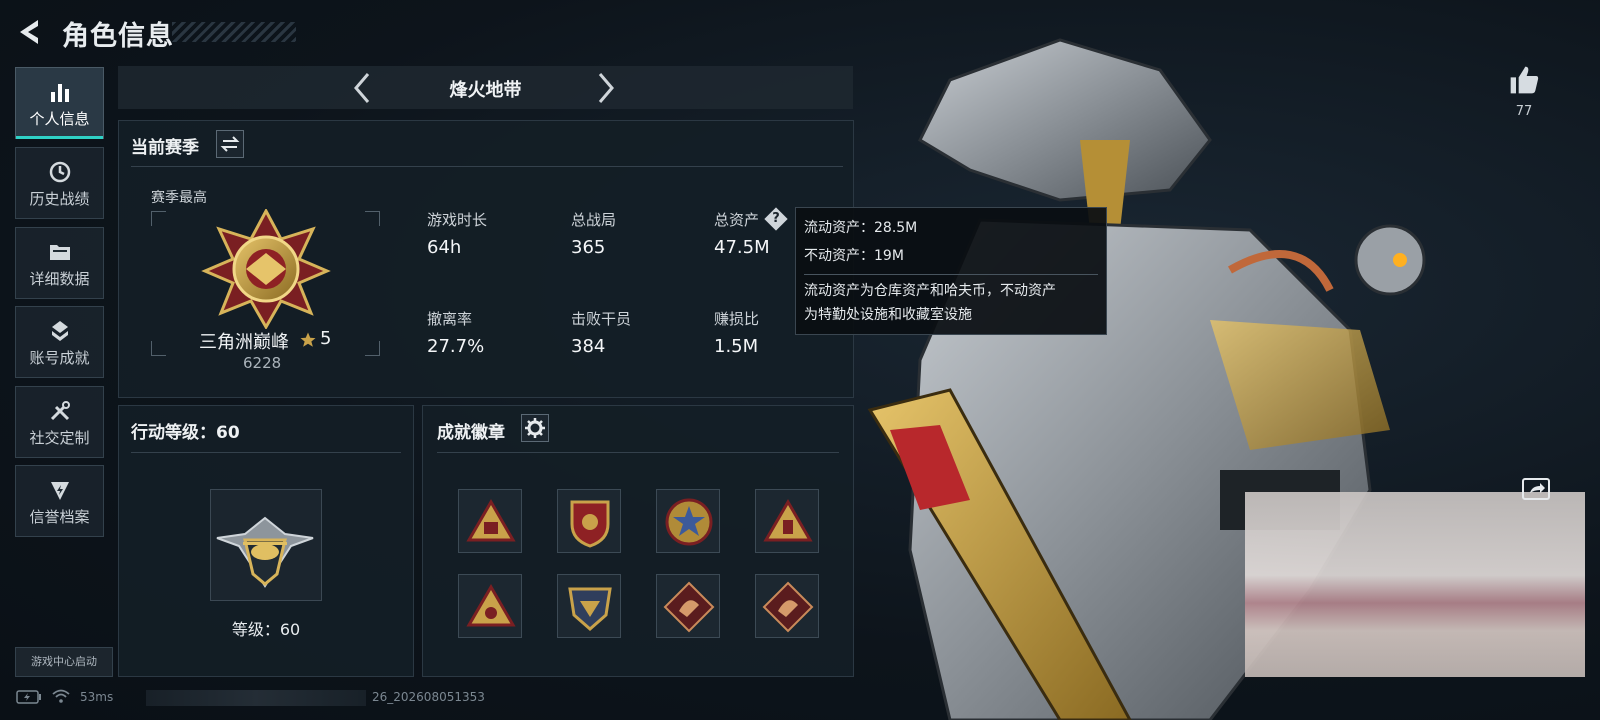 This screenshot has height=720, width=1600. I want to click on ping-text: 53ms, so click(97, 697).